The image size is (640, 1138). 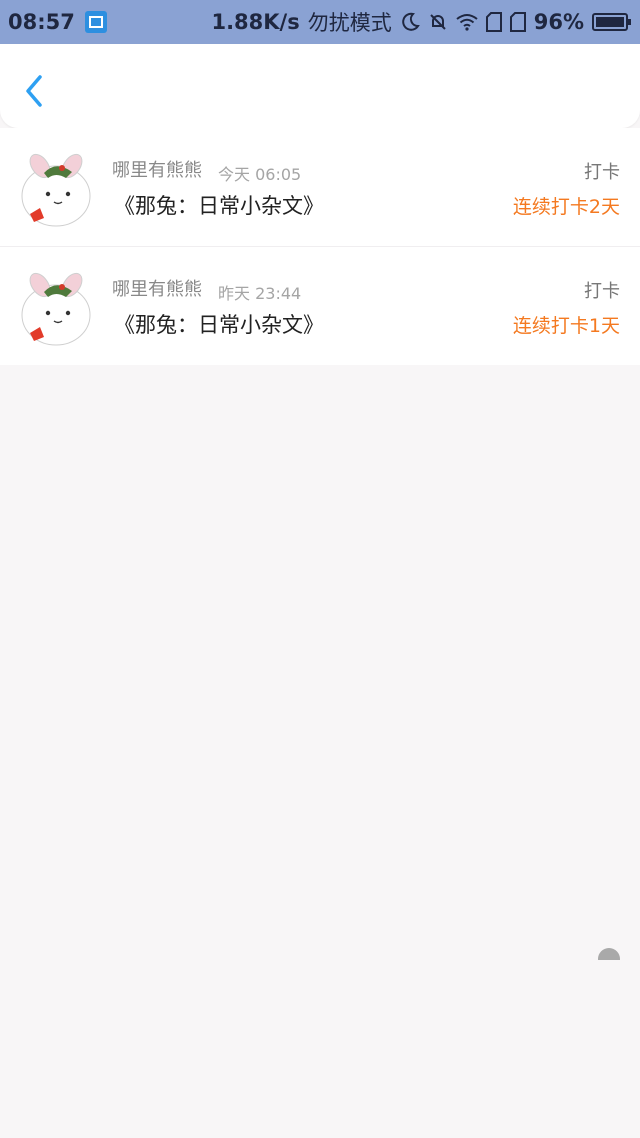 What do you see at coordinates (612, 22) in the screenshot?
I see `battery-icon` at bounding box center [612, 22].